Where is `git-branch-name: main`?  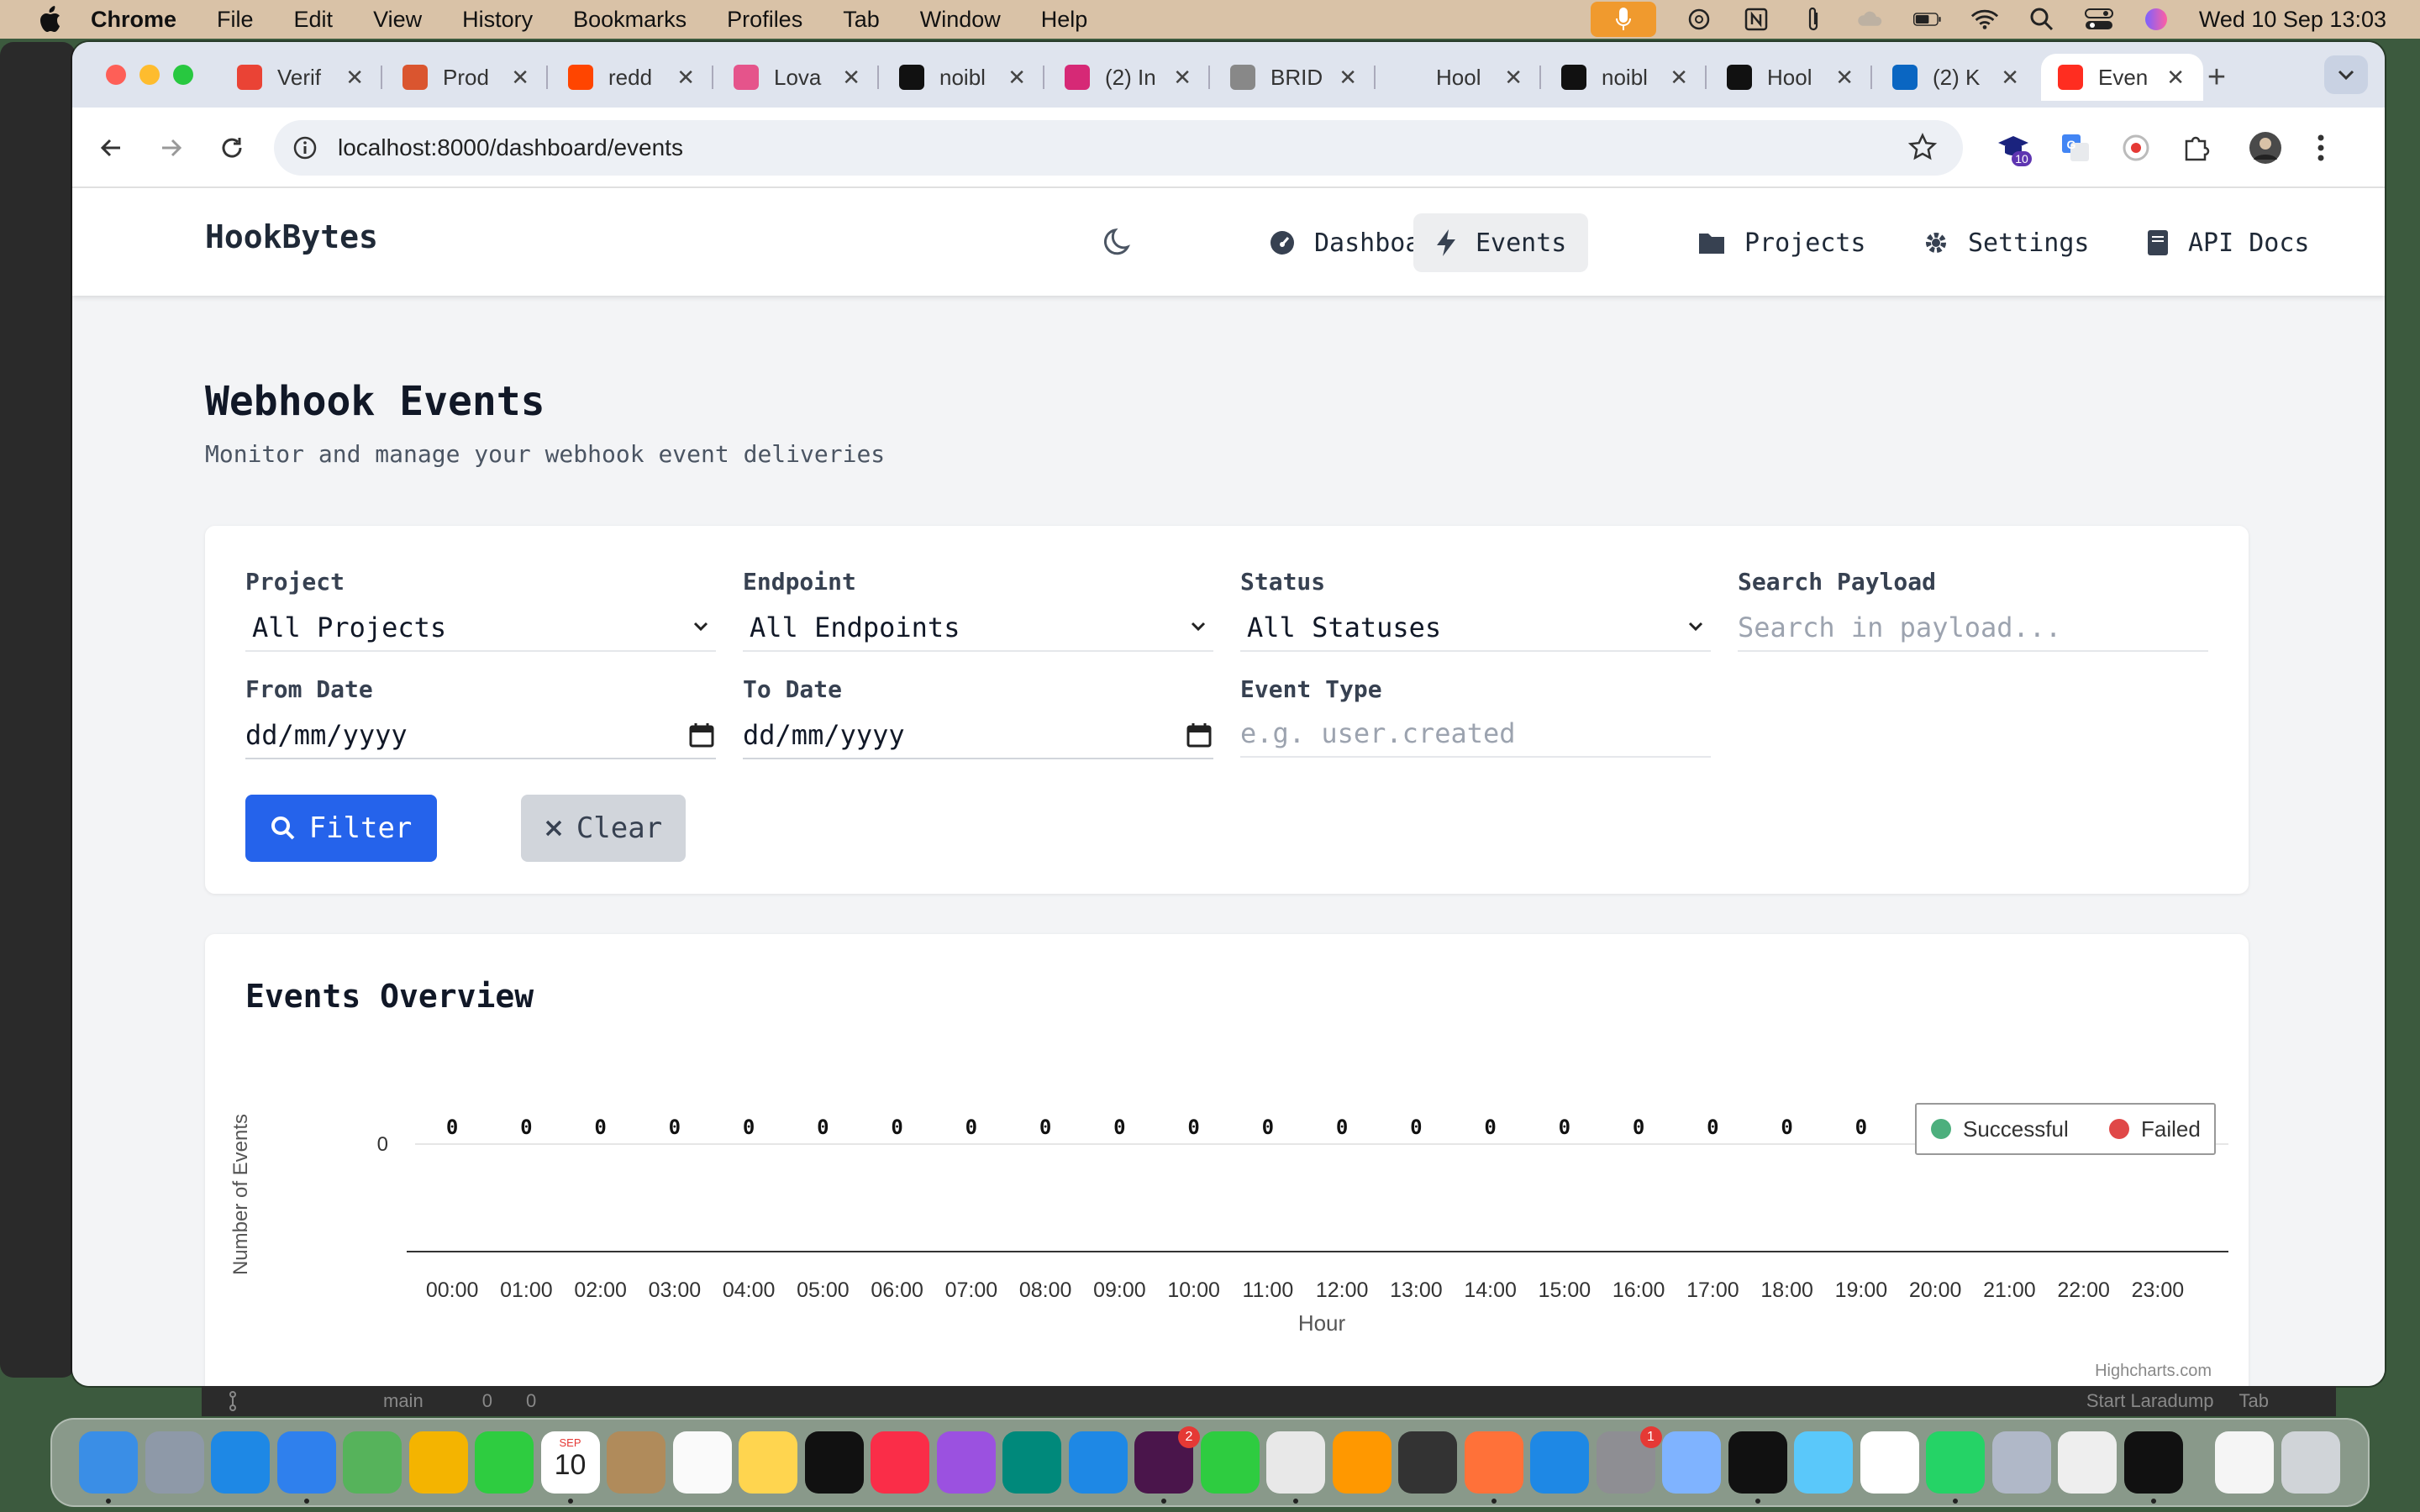
git-branch-name: main is located at coordinates (404, 1401).